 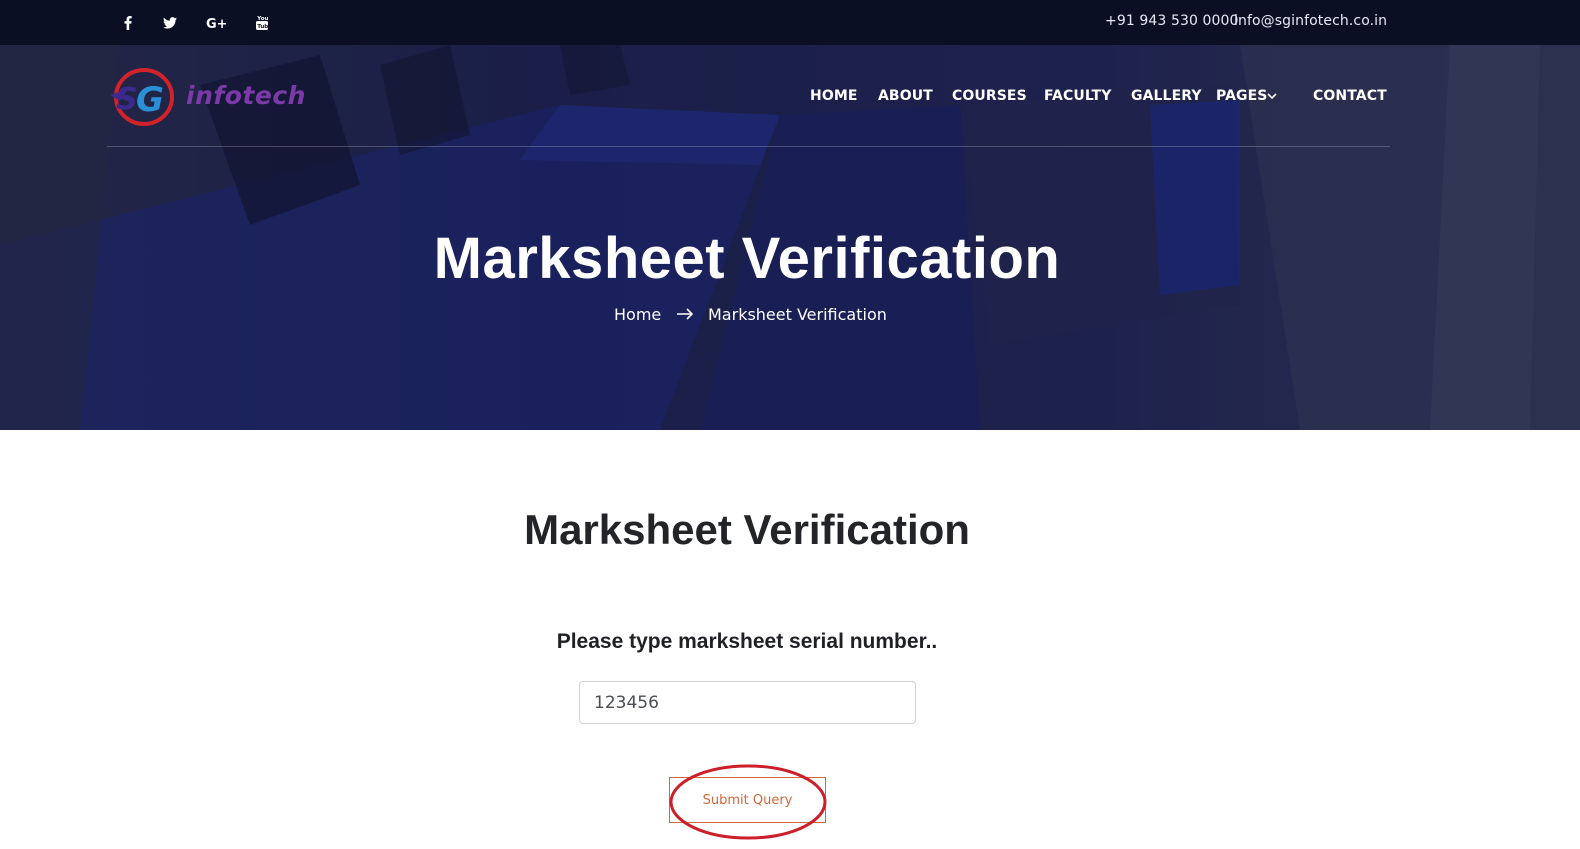 What do you see at coordinates (747, 258) in the screenshot?
I see `hero-title: Marksheet Verification` at bounding box center [747, 258].